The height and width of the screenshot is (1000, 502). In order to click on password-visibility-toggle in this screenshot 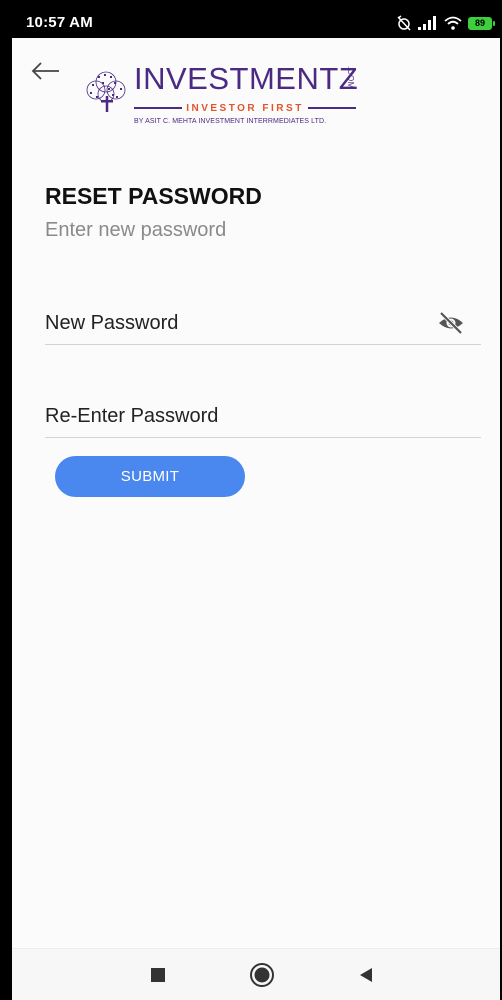, I will do `click(451, 323)`.